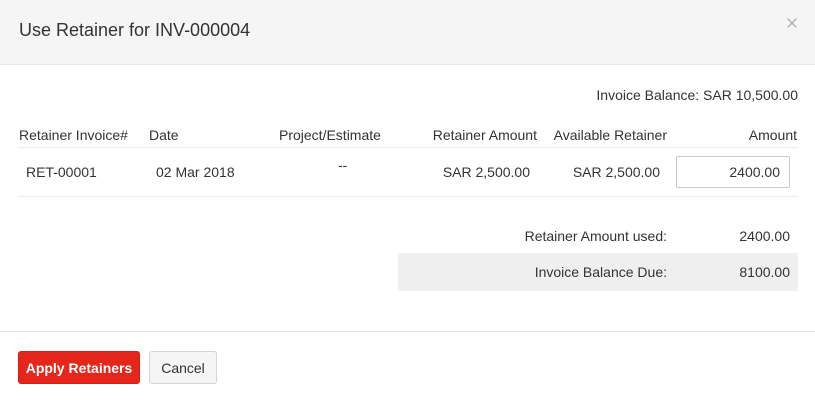  Describe the element at coordinates (772, 135) in the screenshot. I see `column-header-amount: Amount` at that location.